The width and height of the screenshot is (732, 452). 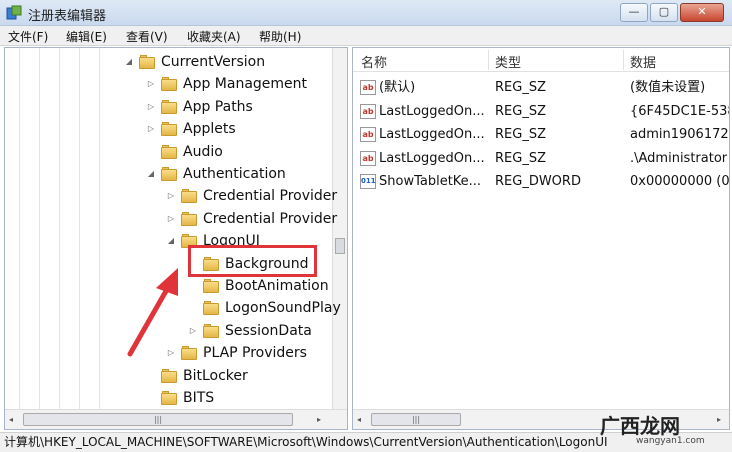 I want to click on tree-node-label: LogonSoundPlay, so click(x=283, y=308).